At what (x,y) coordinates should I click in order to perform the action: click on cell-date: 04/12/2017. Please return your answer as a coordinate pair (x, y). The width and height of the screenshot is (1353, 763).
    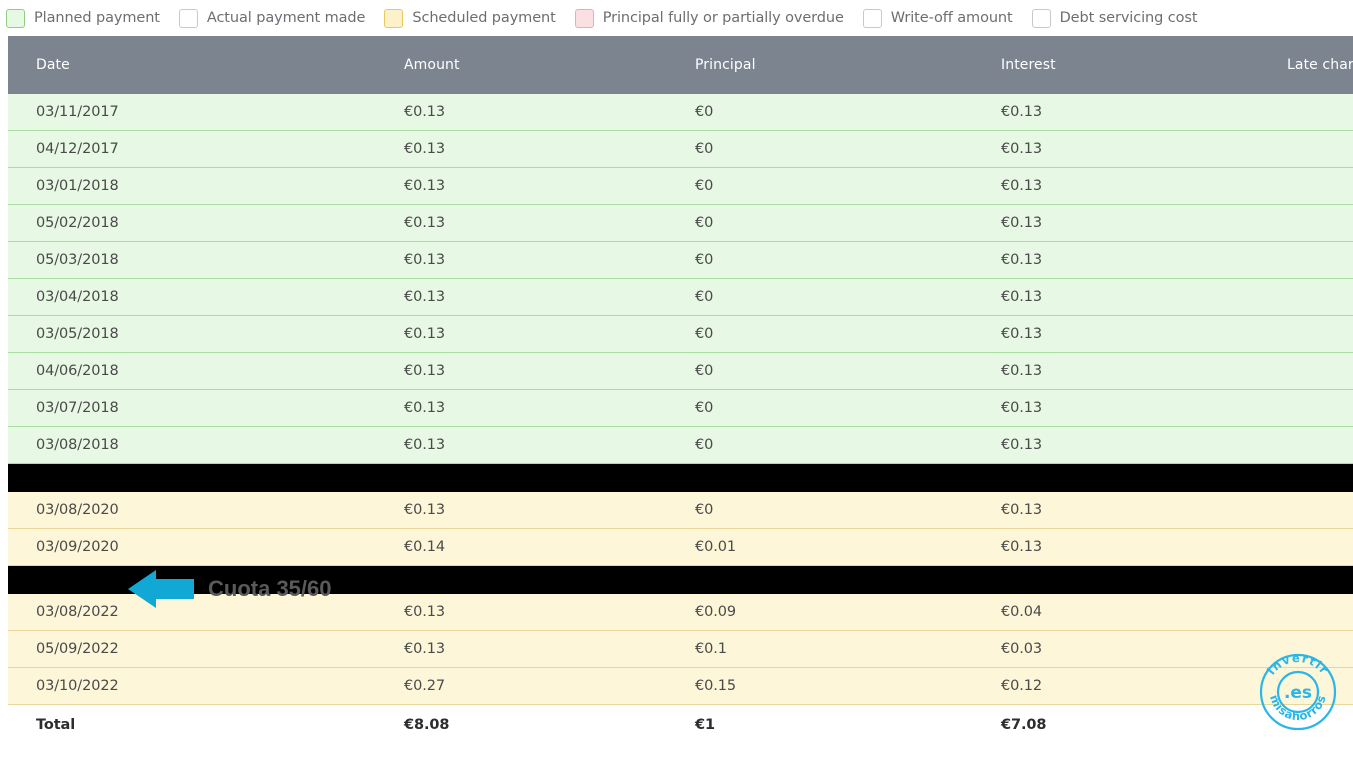
    Looking at the image, I should click on (192, 149).